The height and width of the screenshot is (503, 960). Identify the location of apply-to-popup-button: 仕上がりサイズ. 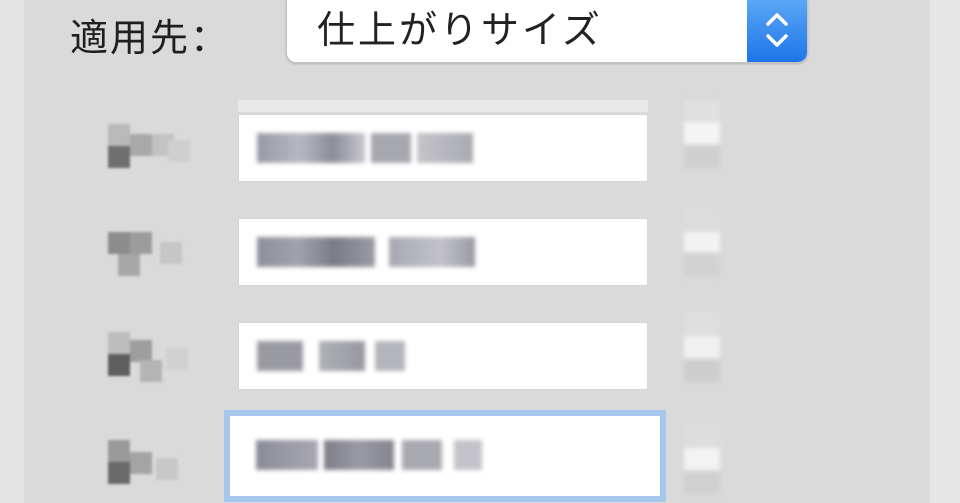
(547, 31).